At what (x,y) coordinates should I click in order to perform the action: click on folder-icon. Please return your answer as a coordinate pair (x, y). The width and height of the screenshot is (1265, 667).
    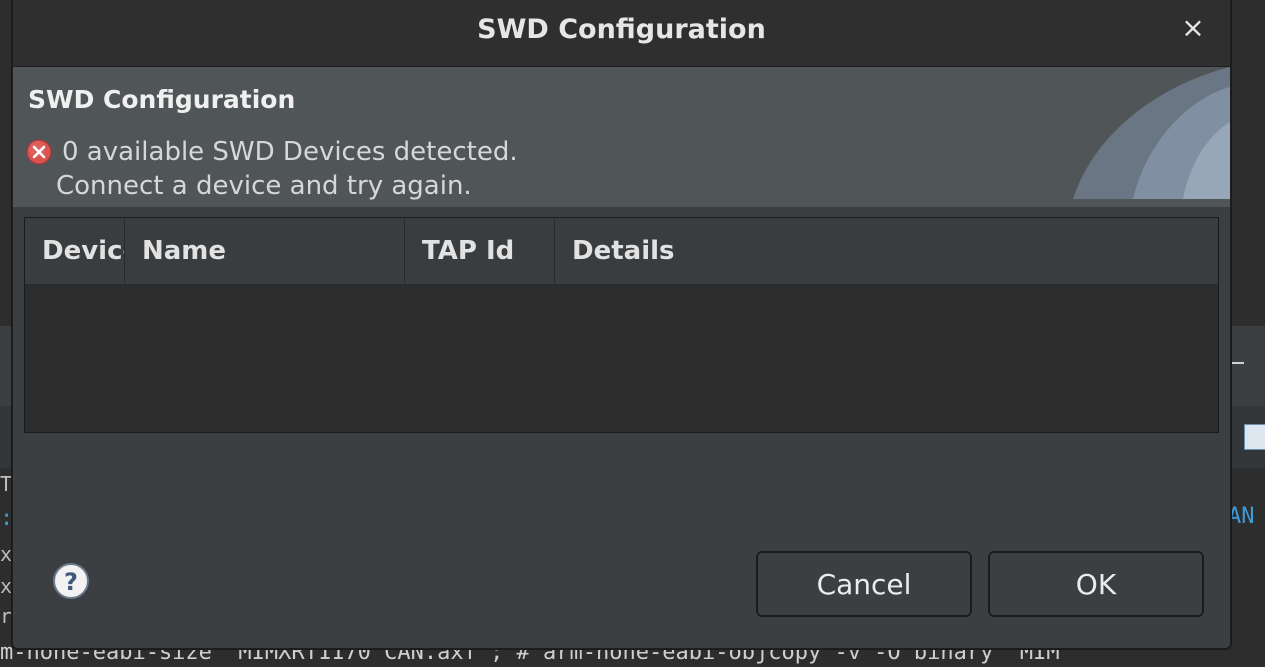
    Looking at the image, I should click on (1254, 437).